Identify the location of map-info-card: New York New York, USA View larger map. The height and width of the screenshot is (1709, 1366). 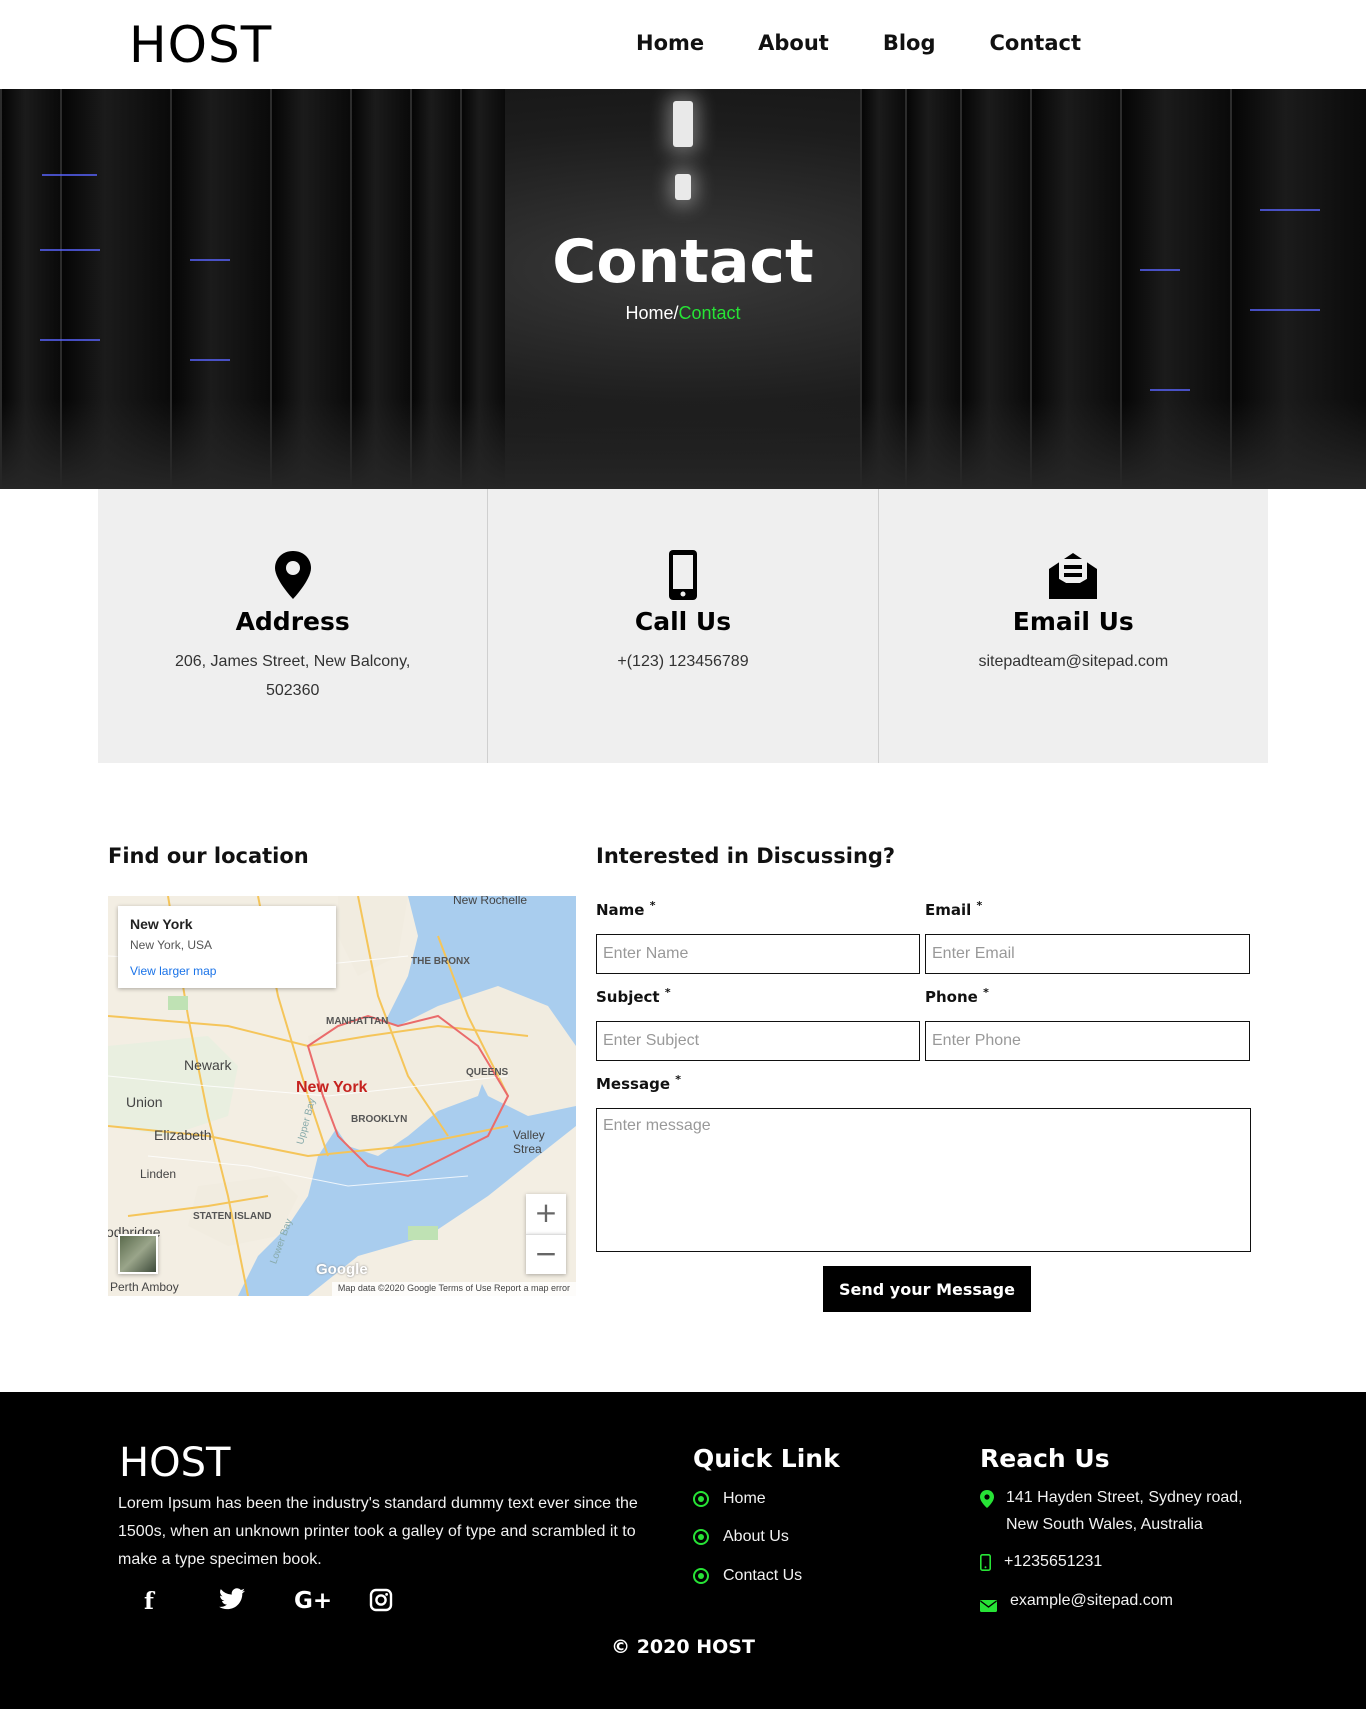
(227, 947).